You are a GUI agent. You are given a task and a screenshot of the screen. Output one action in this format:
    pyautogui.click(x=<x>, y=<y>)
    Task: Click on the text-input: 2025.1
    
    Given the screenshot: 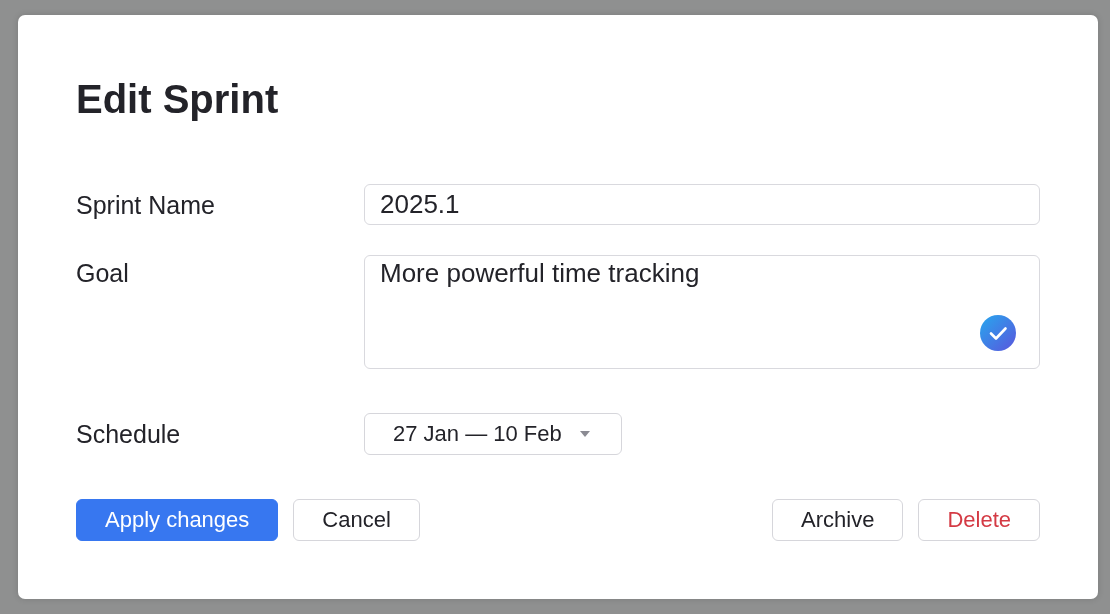 What is the action you would take?
    pyautogui.click(x=702, y=204)
    